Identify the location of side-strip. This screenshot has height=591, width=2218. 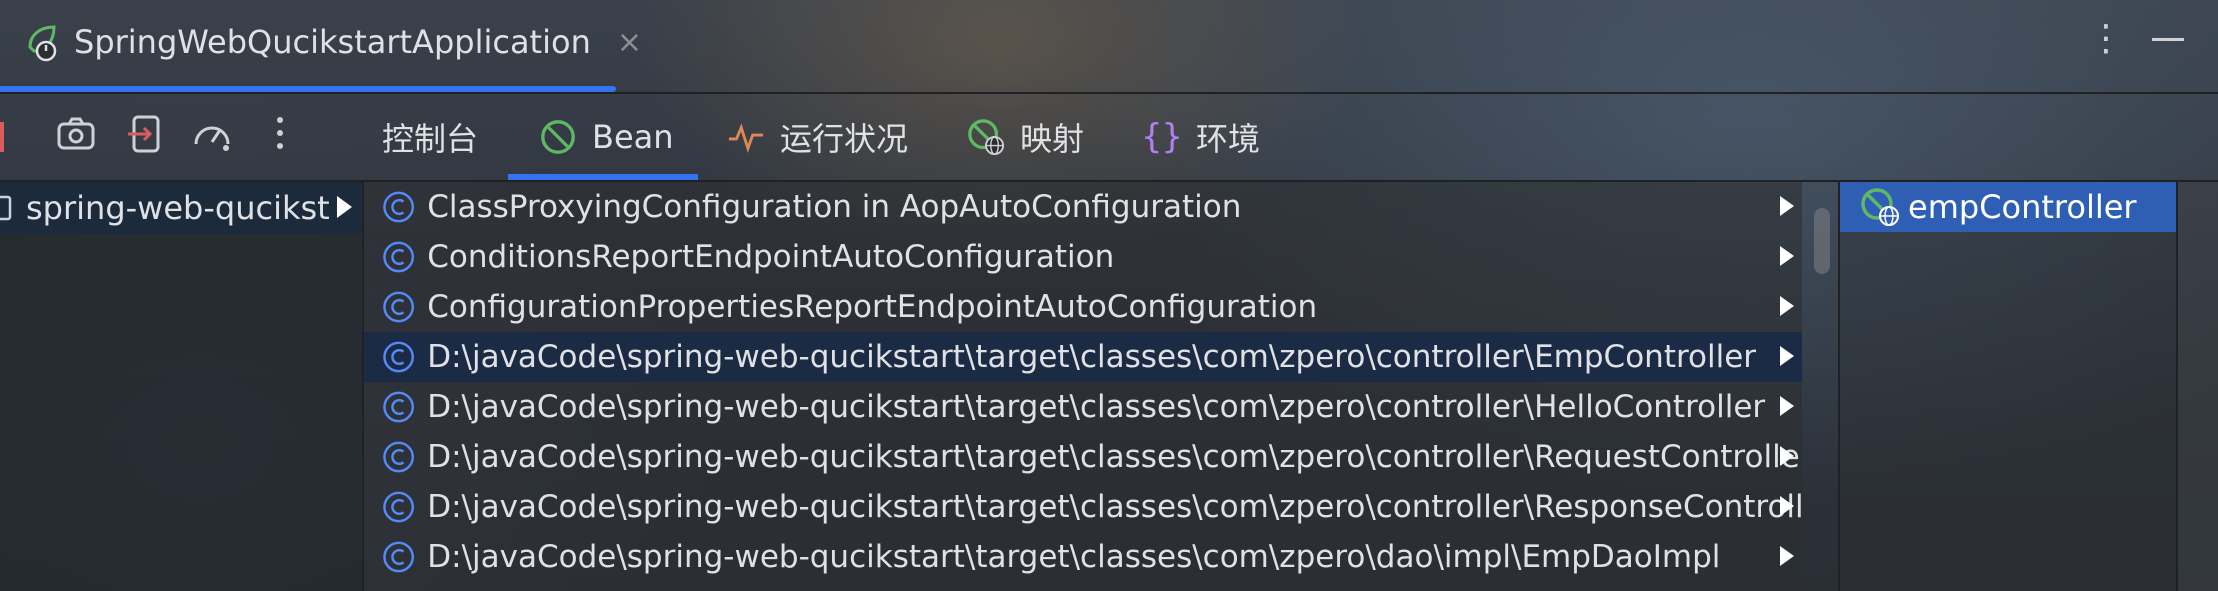
(2198, 386).